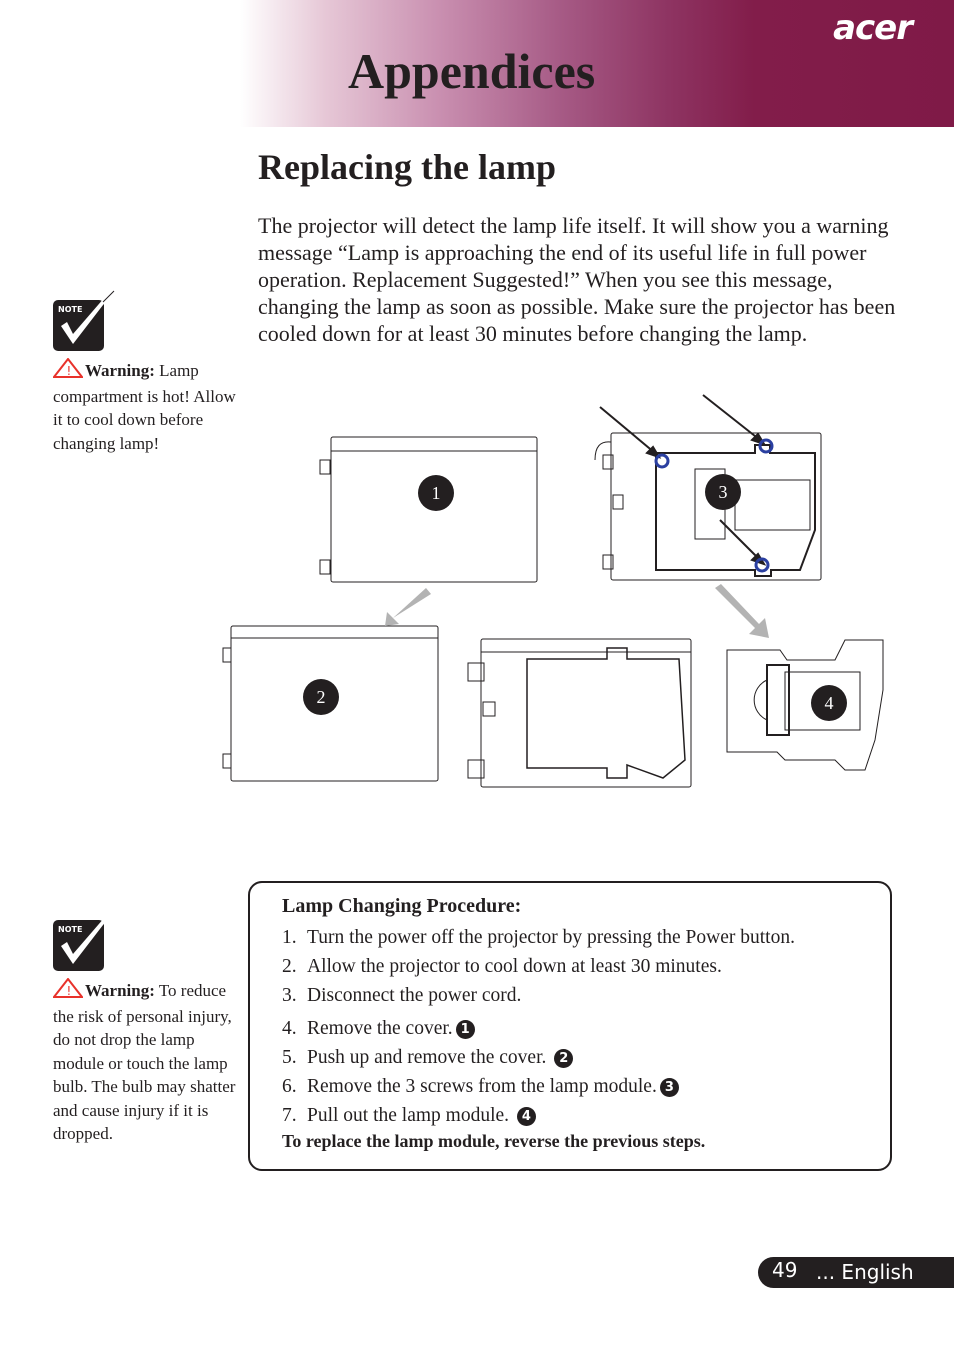 The image size is (954, 1354). I want to click on step-badge-3: 3, so click(723, 492).